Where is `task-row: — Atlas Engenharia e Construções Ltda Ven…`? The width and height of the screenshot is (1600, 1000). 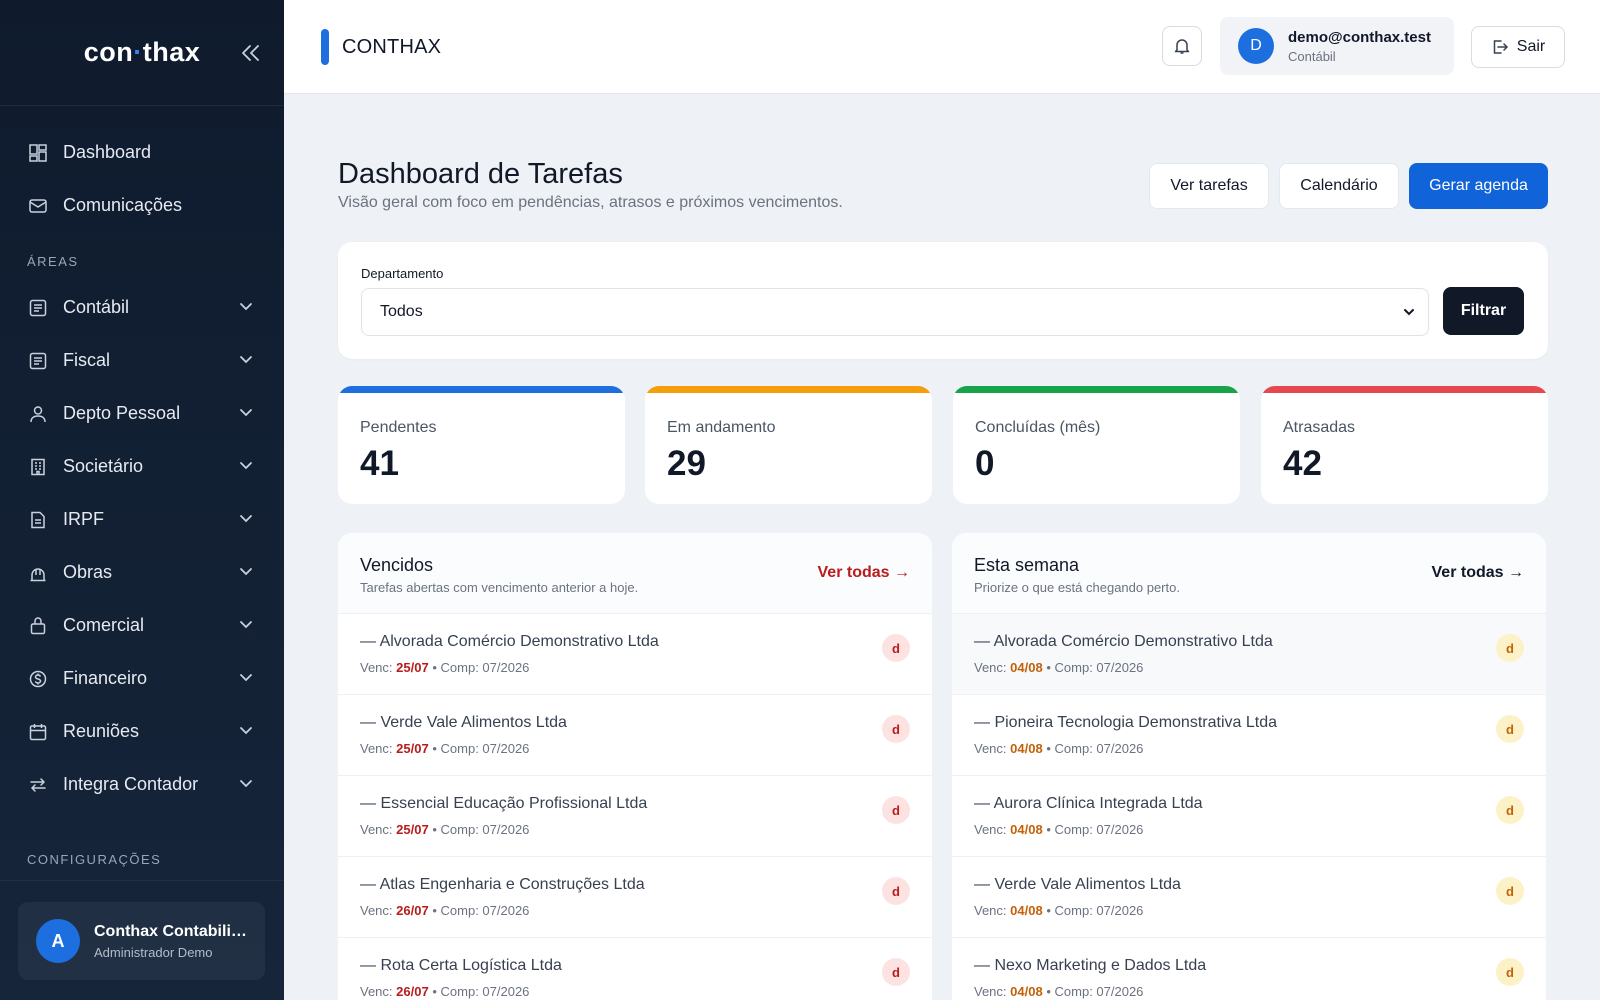 task-row: — Atlas Engenharia e Construções Ltda Ven… is located at coordinates (635, 897).